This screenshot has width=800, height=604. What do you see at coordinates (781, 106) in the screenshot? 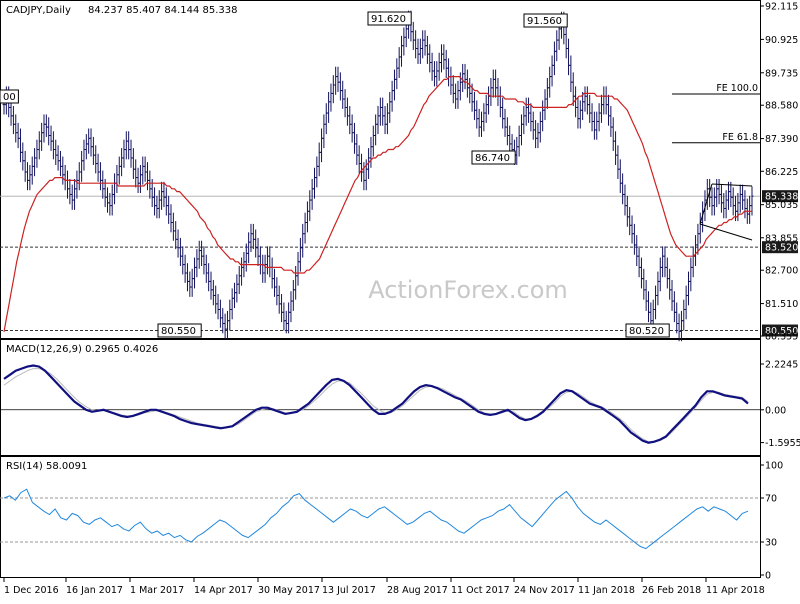
I see `price-y-tick-label: 88.580` at bounding box center [781, 106].